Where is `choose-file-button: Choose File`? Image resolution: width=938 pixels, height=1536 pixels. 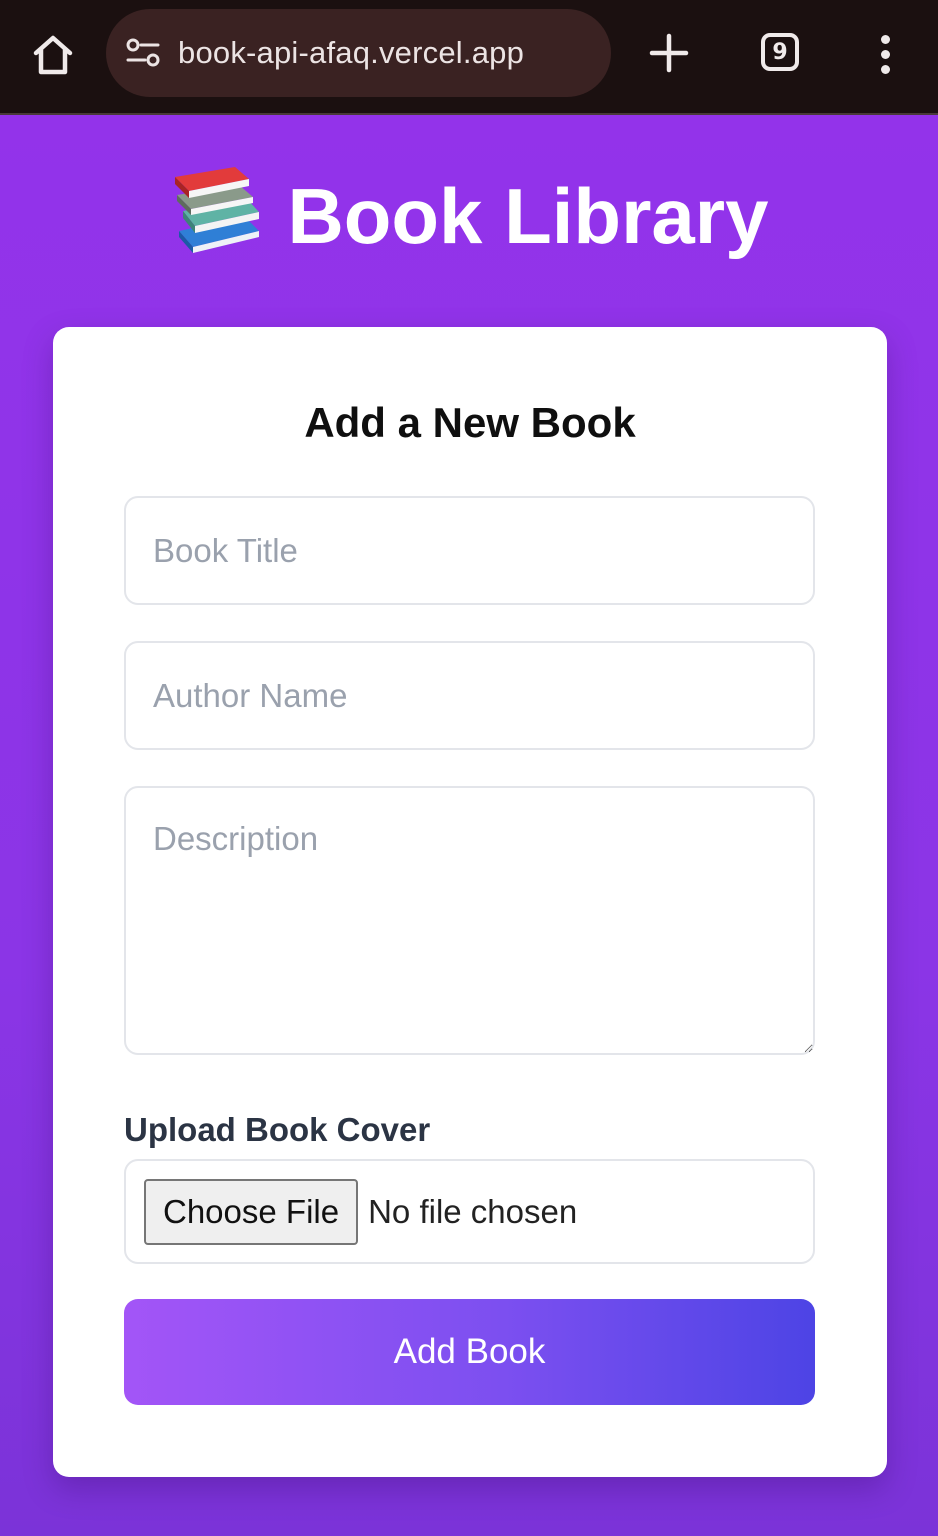
choose-file-button: Choose File is located at coordinates (251, 1211).